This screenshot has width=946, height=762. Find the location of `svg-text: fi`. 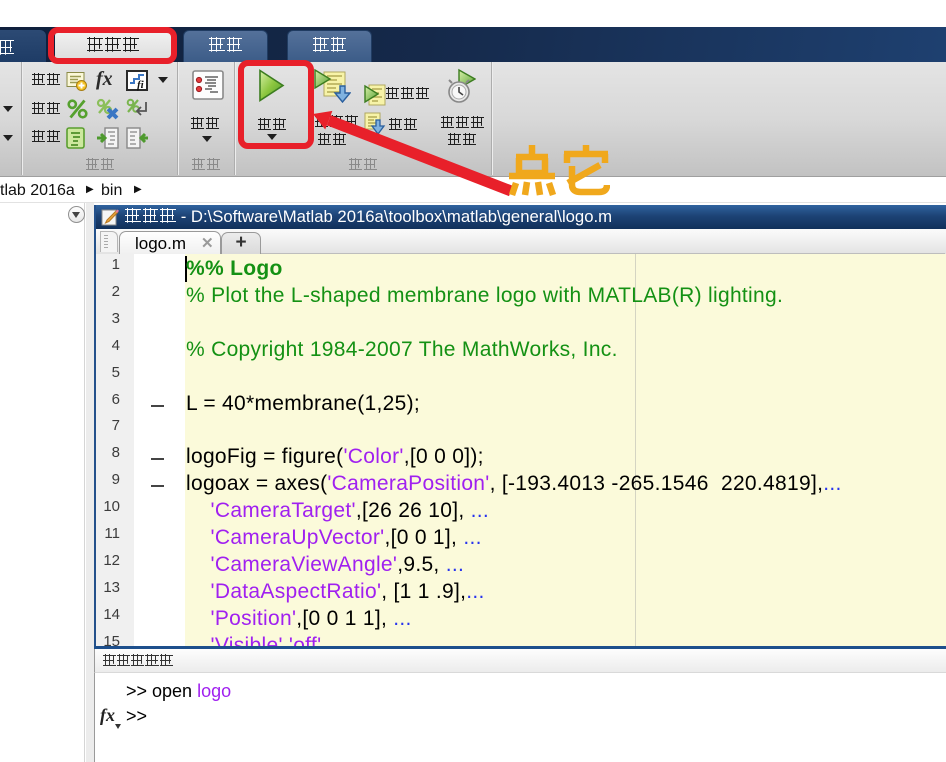

svg-text: fi is located at coordinates (141, 85).